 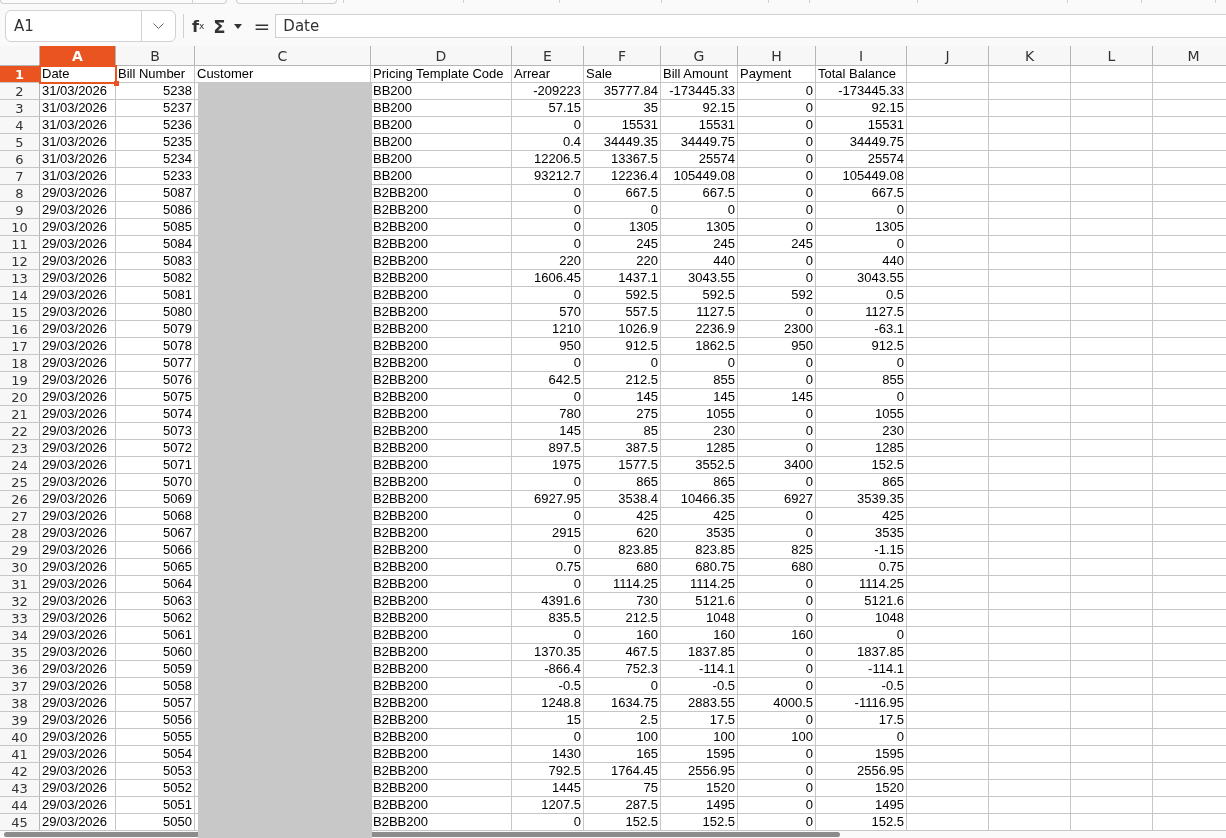 I want to click on table-cell-text: 440, so click(x=724, y=261).